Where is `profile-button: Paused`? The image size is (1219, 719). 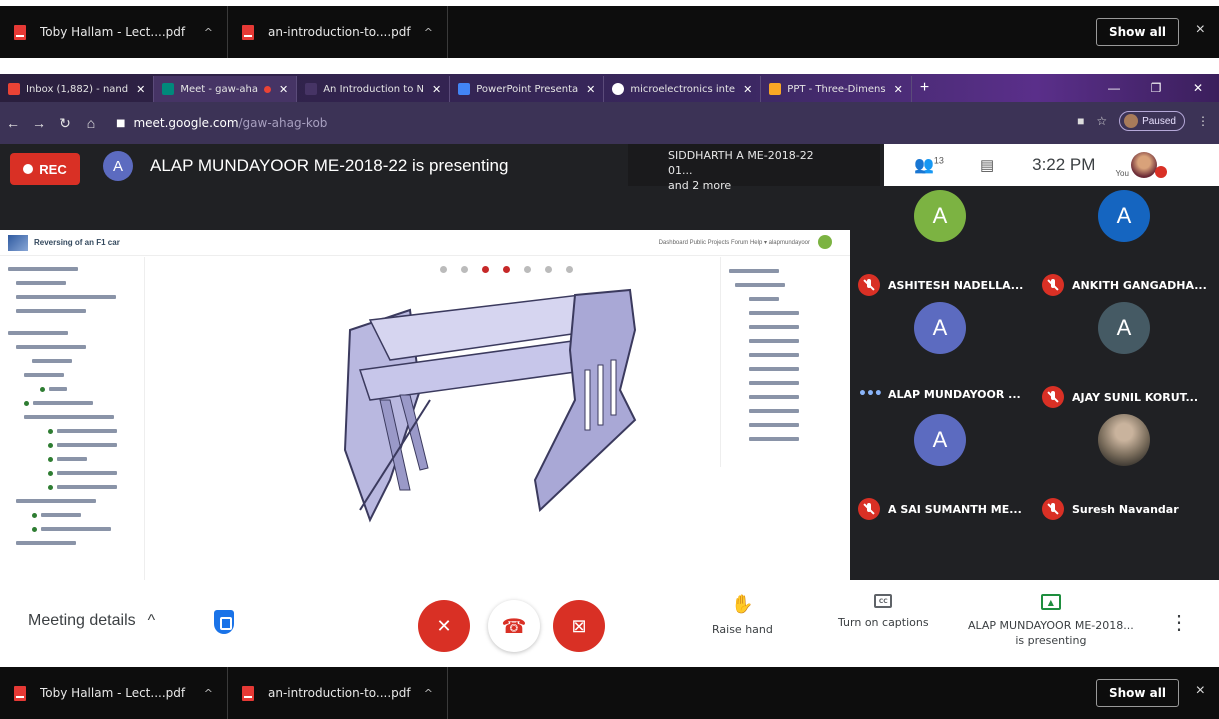
profile-button: Paused is located at coordinates (1152, 121).